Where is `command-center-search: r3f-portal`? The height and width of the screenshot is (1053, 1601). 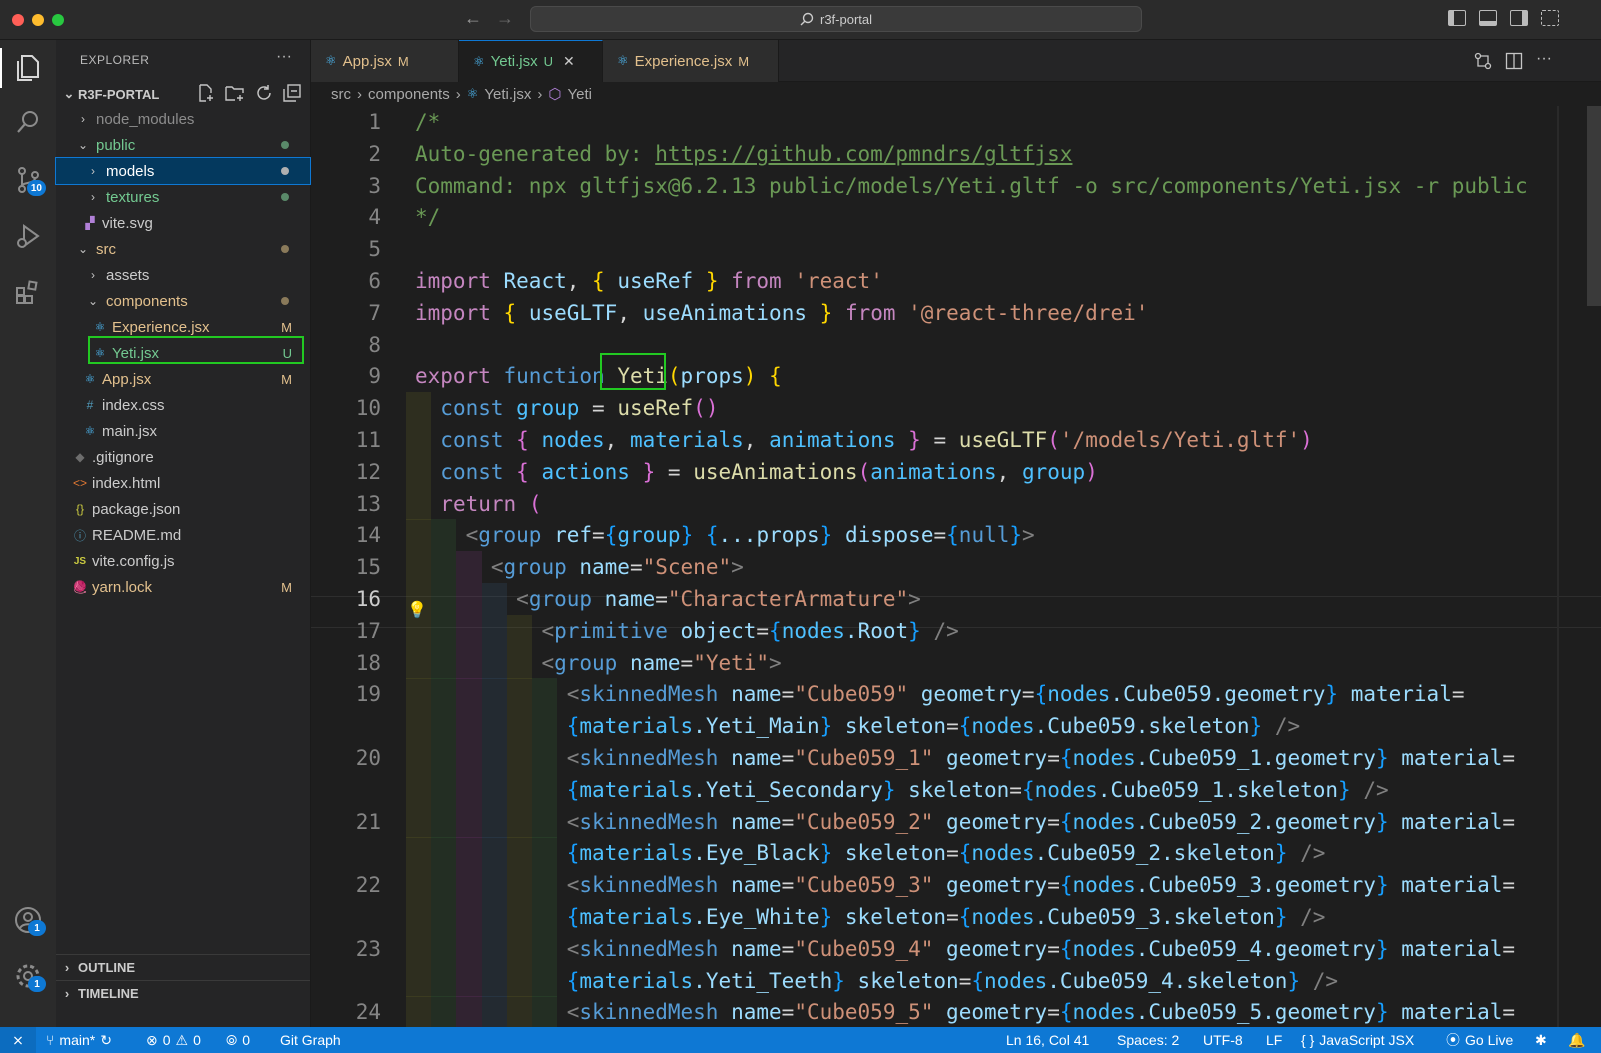 command-center-search: r3f-portal is located at coordinates (836, 19).